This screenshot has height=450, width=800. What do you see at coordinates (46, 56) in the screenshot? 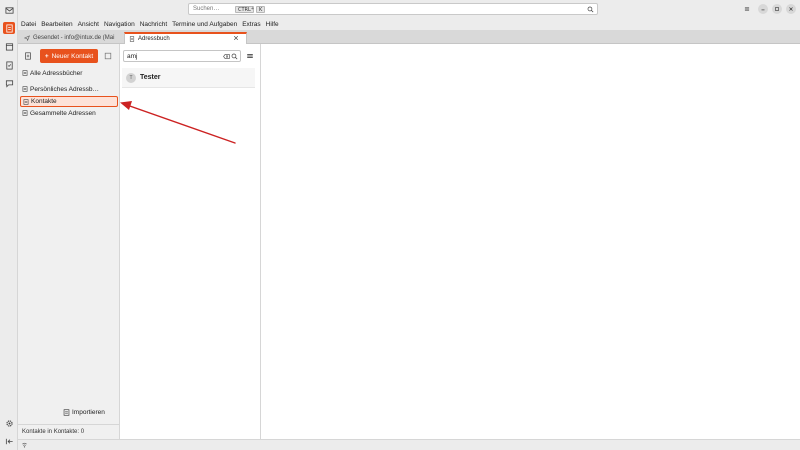
I see `plus-icon: +` at bounding box center [46, 56].